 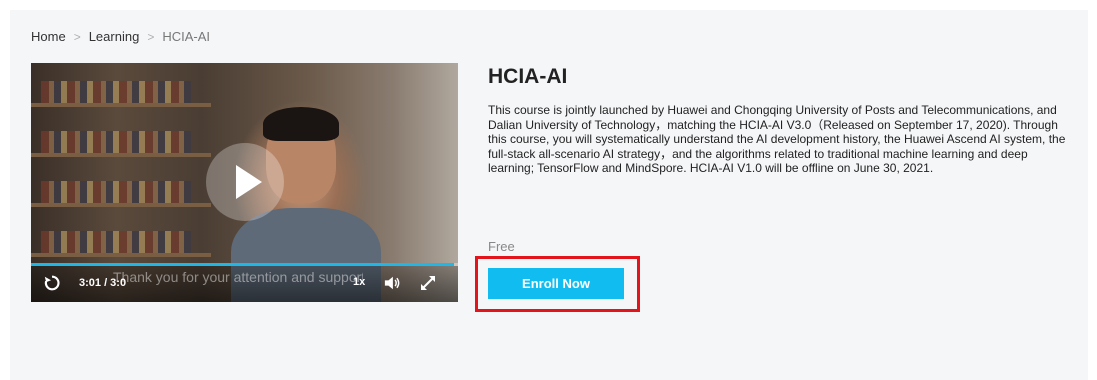 I want to click on breadcrumb: Home > Learning > HCIA-AI, so click(x=120, y=36).